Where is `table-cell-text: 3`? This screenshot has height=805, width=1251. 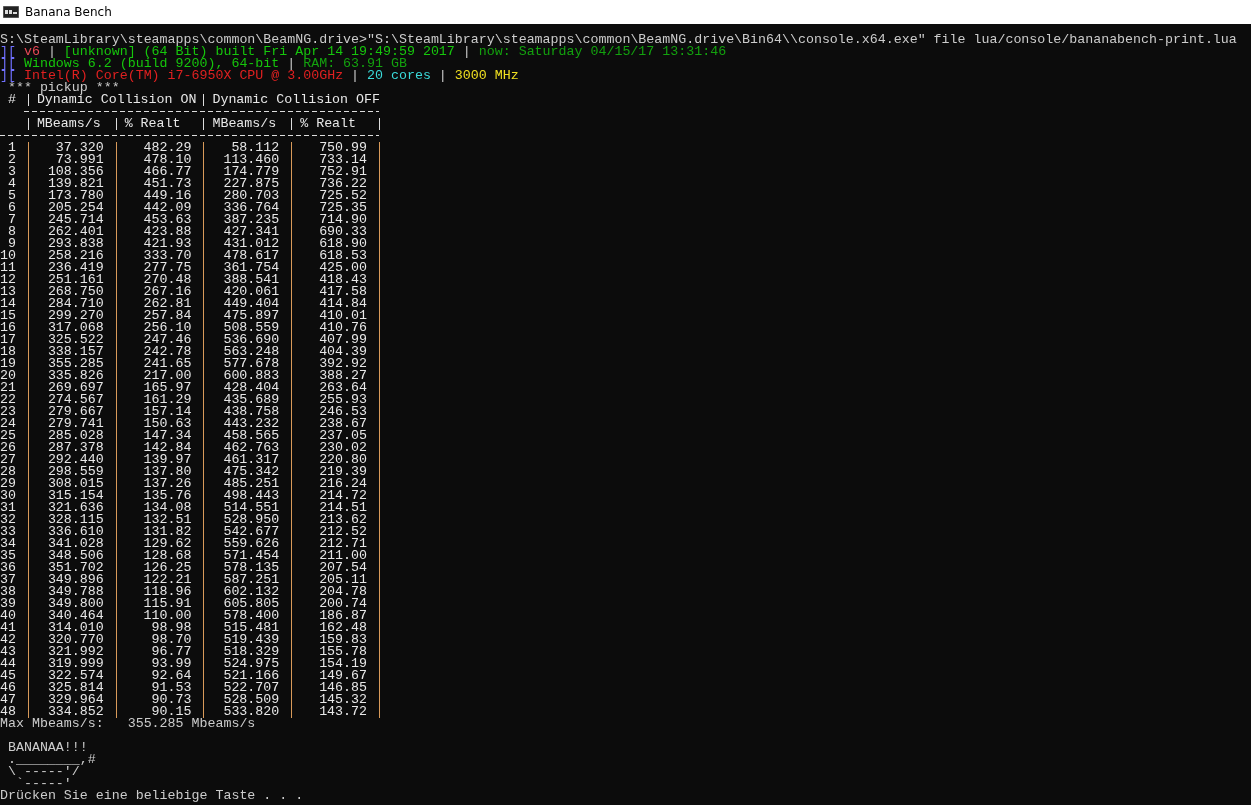 table-cell-text: 3 is located at coordinates (11, 172).